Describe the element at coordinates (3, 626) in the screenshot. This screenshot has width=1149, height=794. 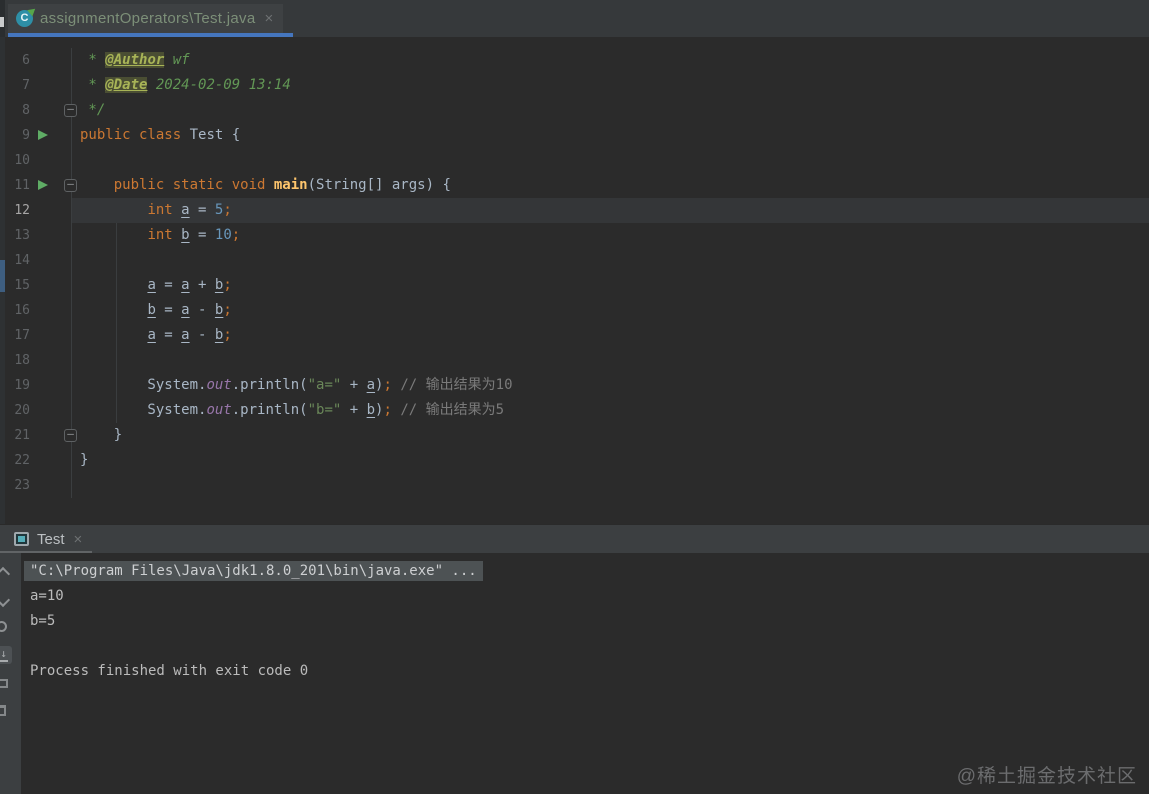
I see `rerun-icon` at that location.